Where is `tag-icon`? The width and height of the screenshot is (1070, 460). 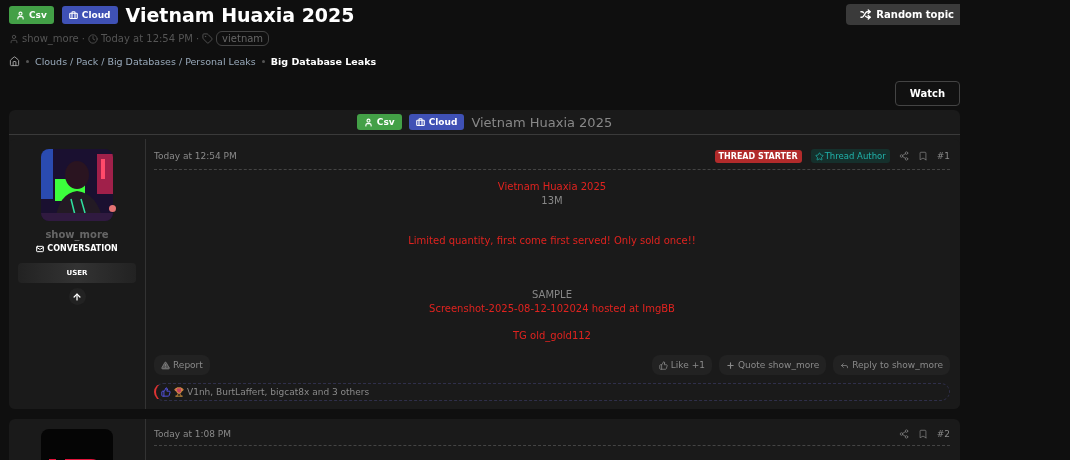 tag-icon is located at coordinates (208, 38).